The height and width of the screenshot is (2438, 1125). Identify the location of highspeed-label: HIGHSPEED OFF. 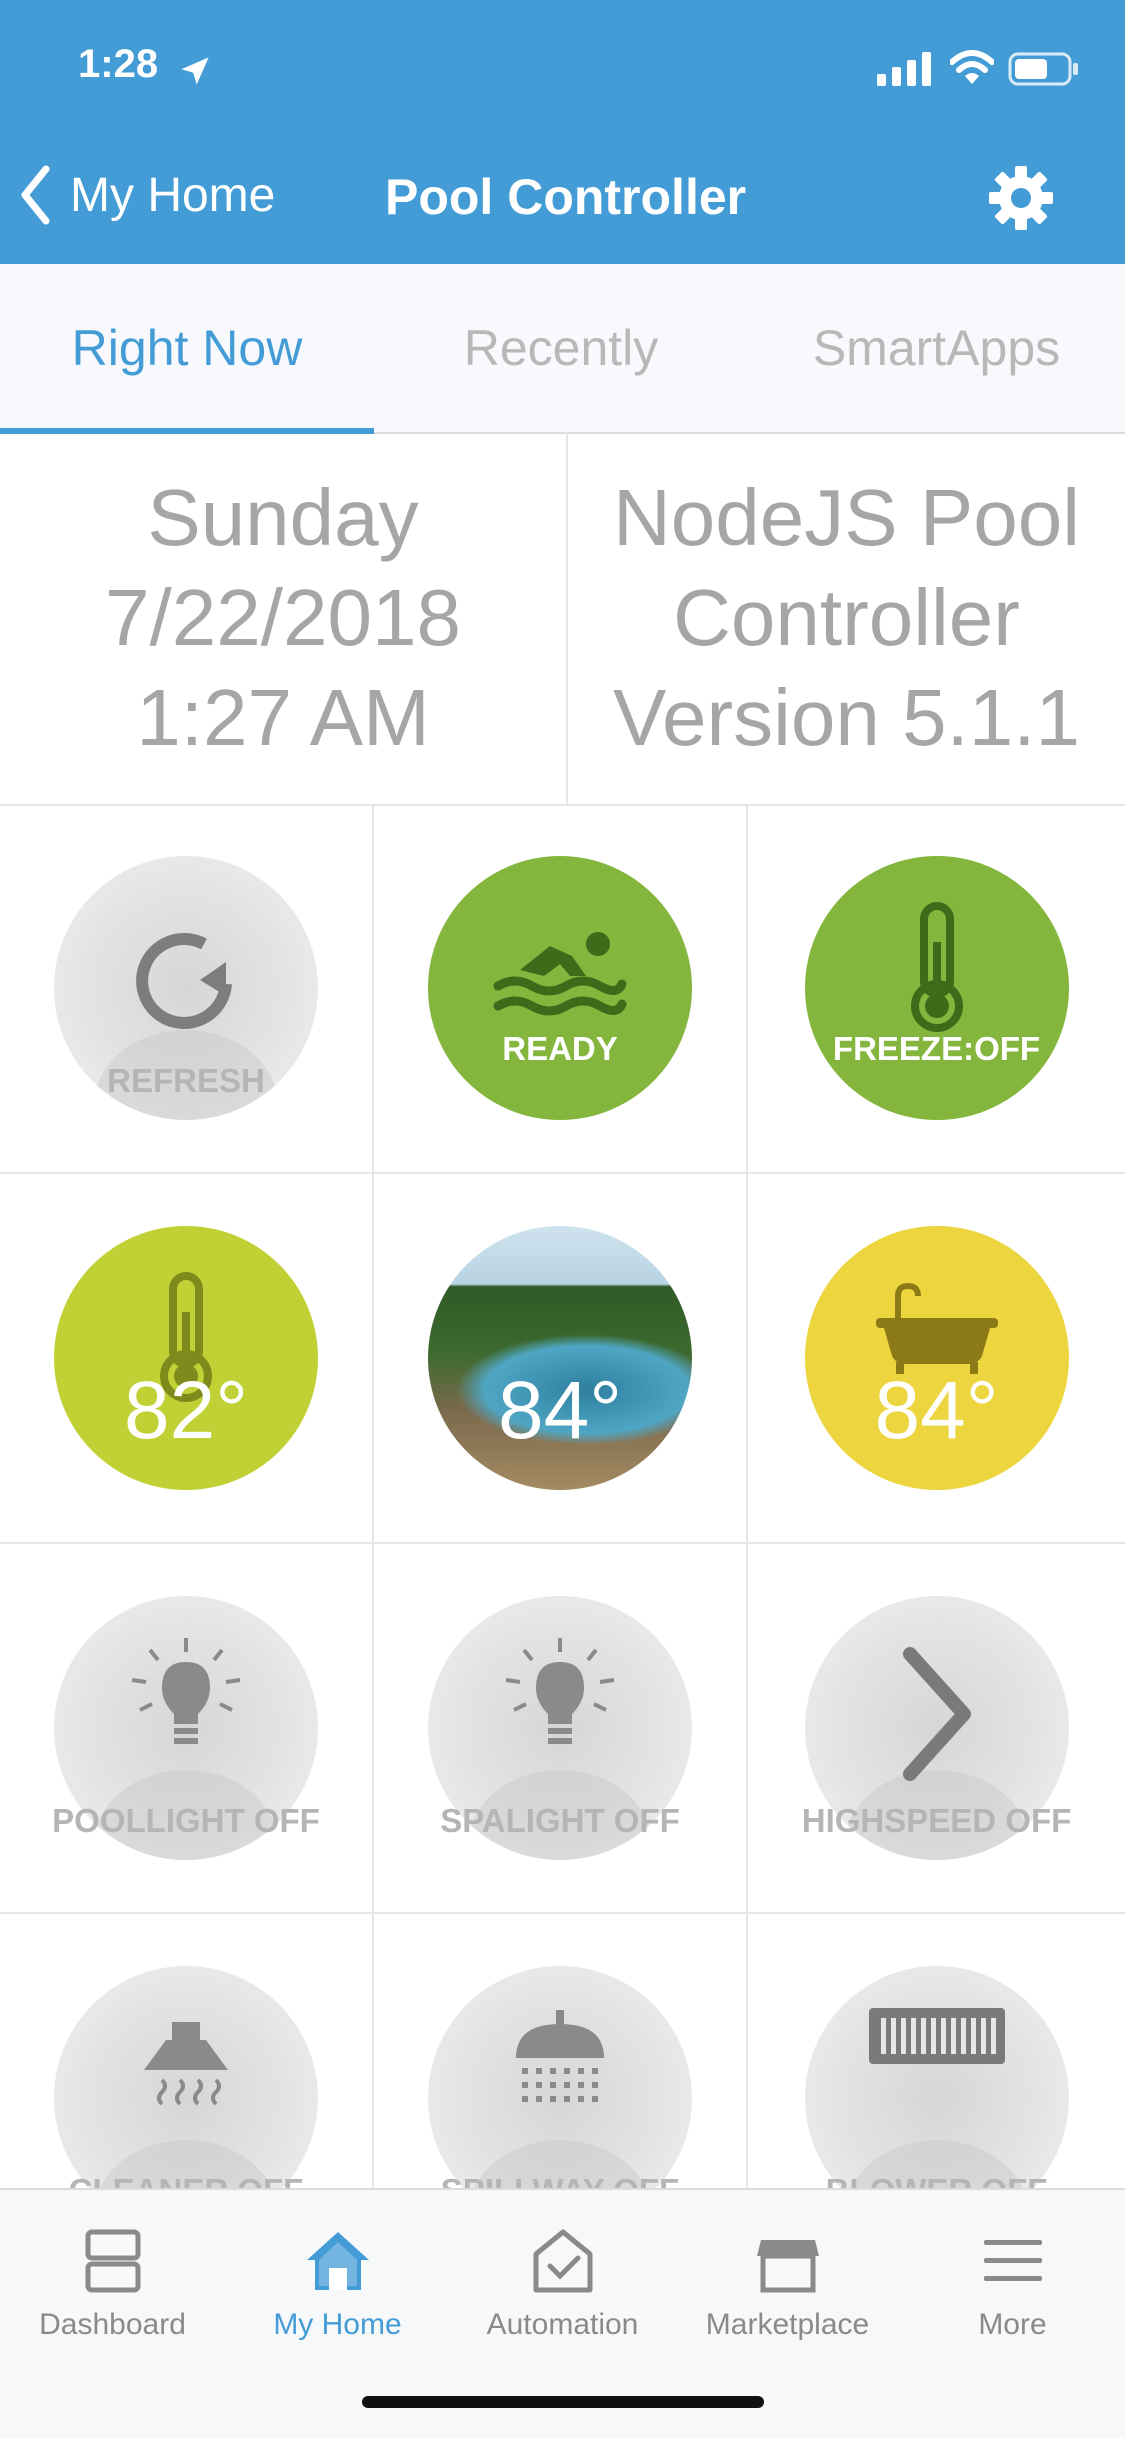
(936, 1820).